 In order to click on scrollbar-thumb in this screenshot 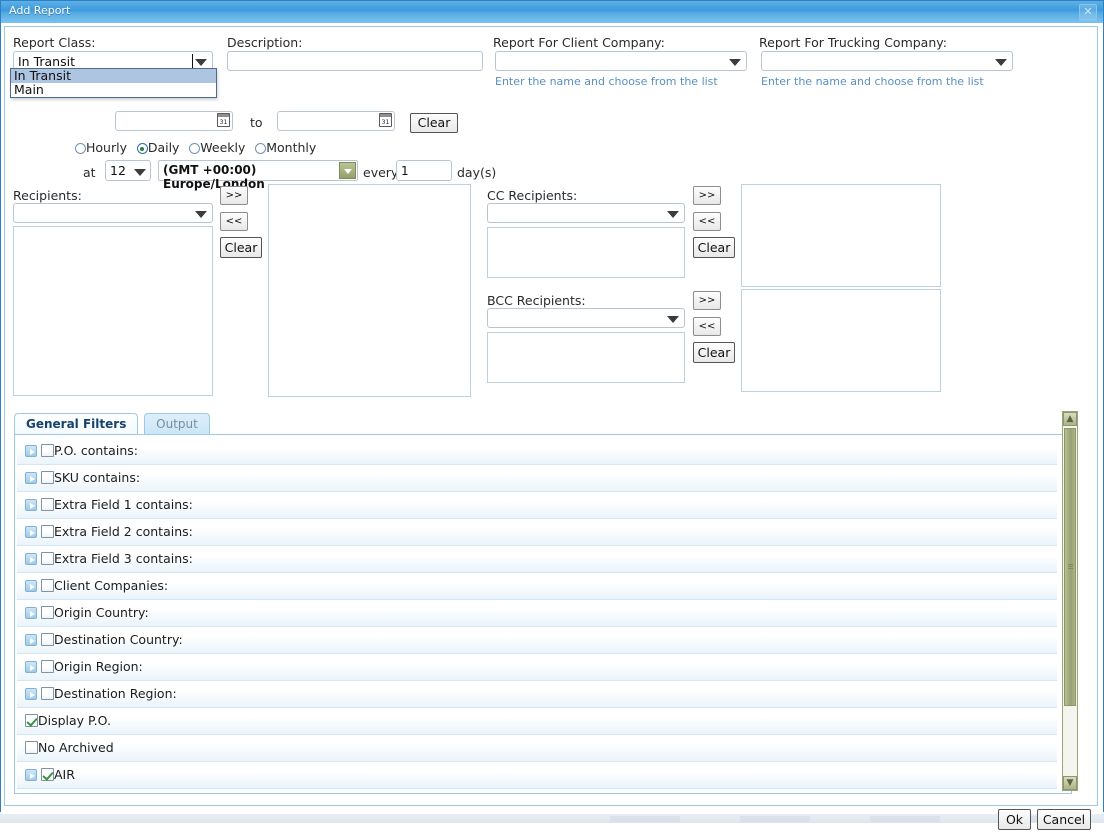, I will do `click(1070, 567)`.